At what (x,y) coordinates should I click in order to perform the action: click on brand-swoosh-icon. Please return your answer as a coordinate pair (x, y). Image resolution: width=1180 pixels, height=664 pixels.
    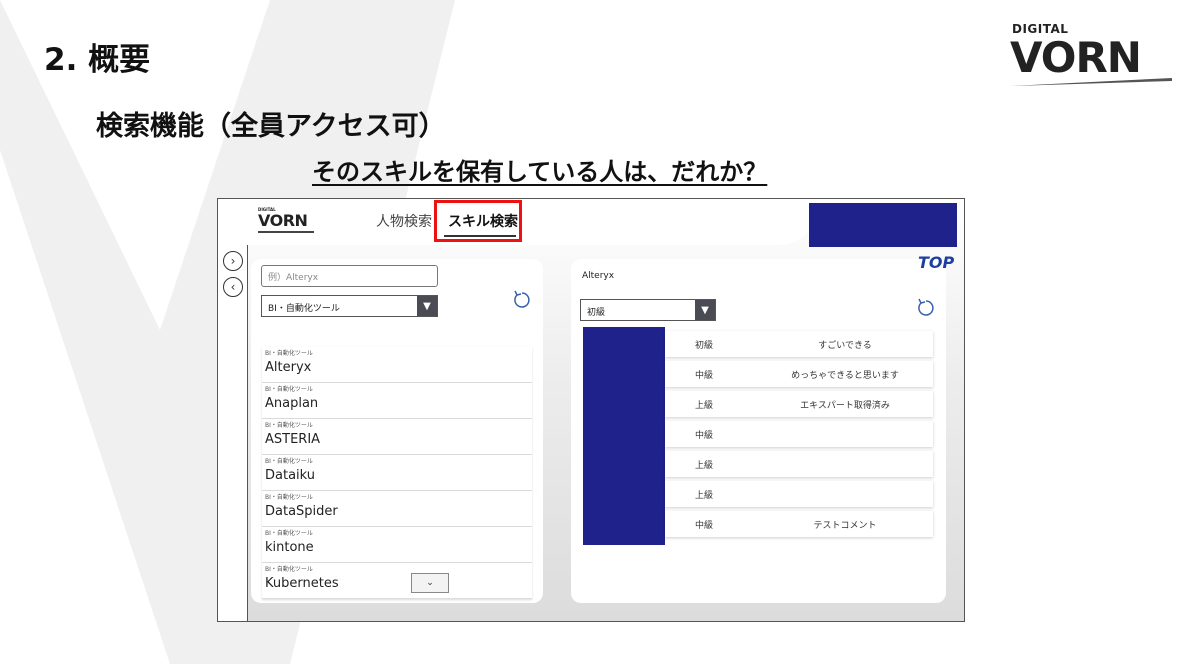
    Looking at the image, I should click on (1091, 82).